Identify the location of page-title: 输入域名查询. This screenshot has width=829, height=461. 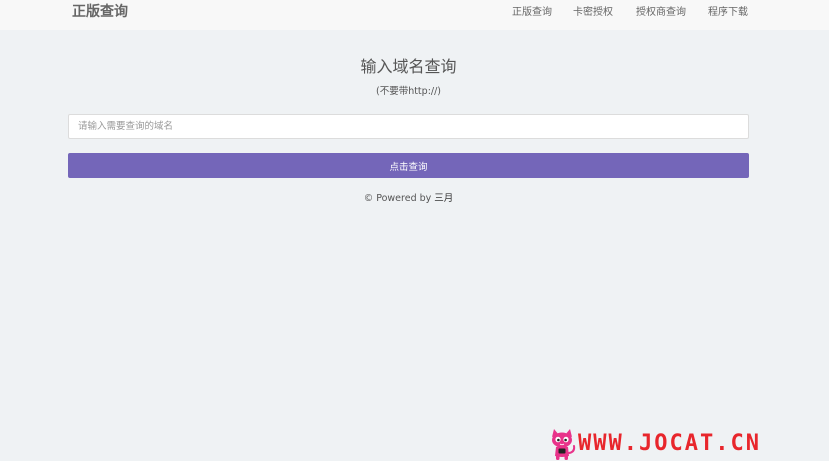
(408, 66).